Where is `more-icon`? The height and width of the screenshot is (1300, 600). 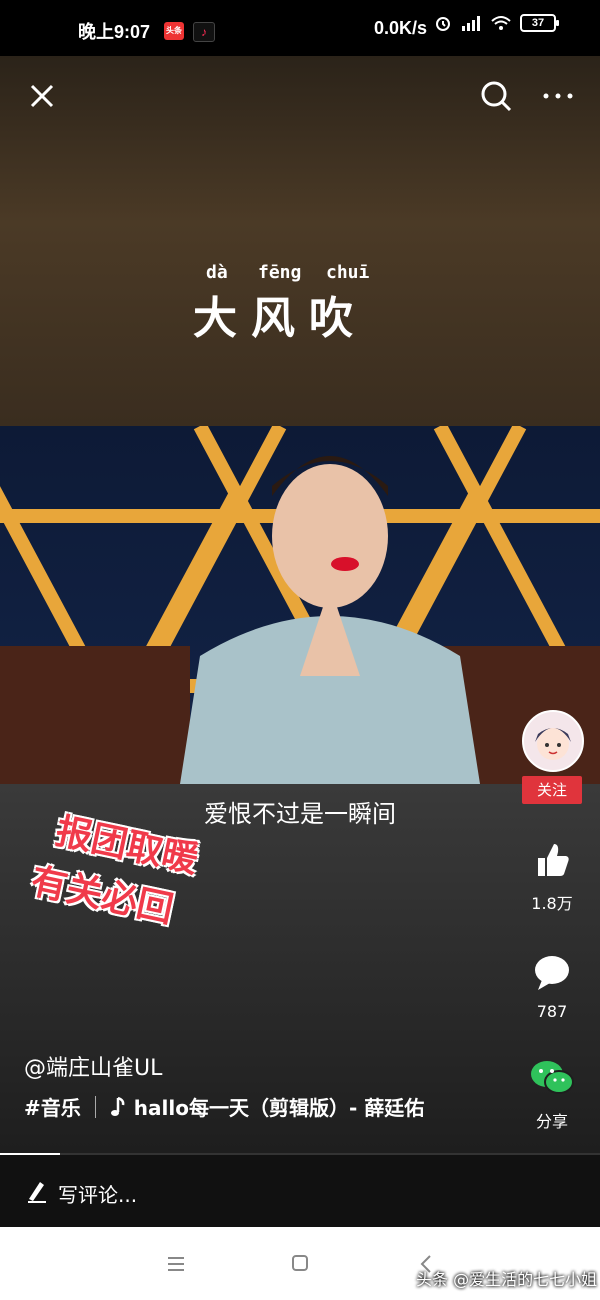
more-icon is located at coordinates (558, 96).